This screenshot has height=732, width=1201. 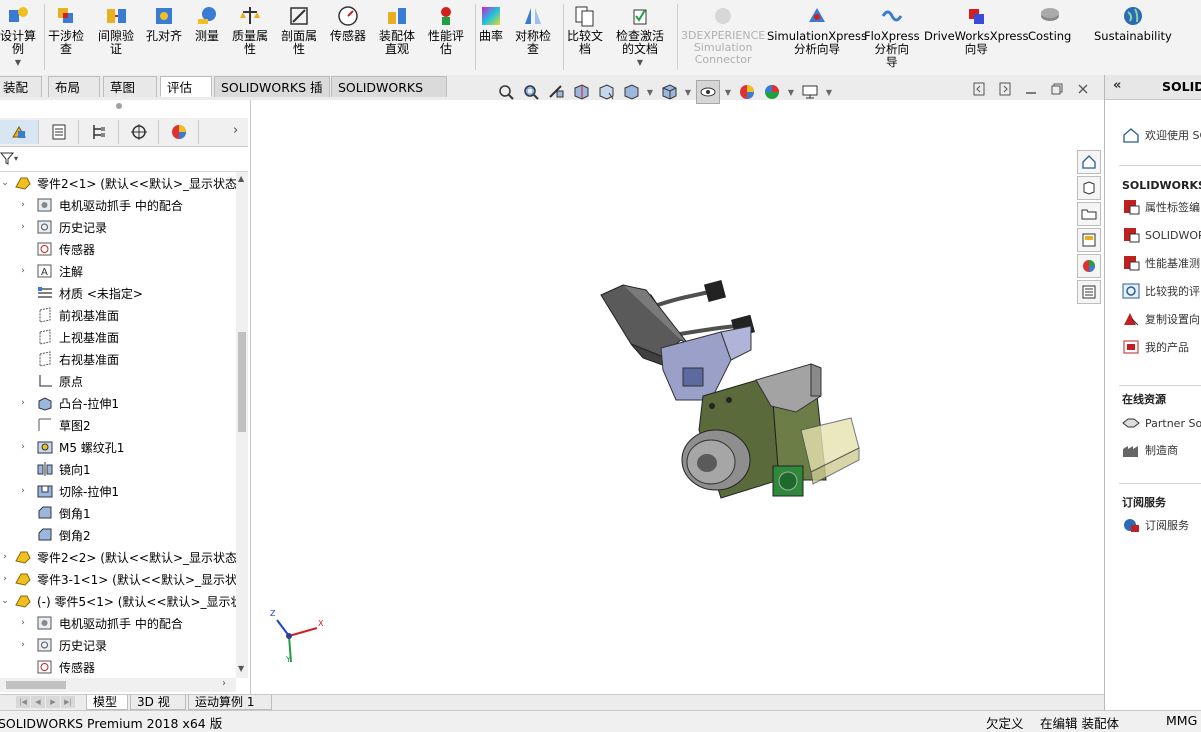 I want to click on clearance-verification-button: 间隙验 证, so click(x=116, y=30).